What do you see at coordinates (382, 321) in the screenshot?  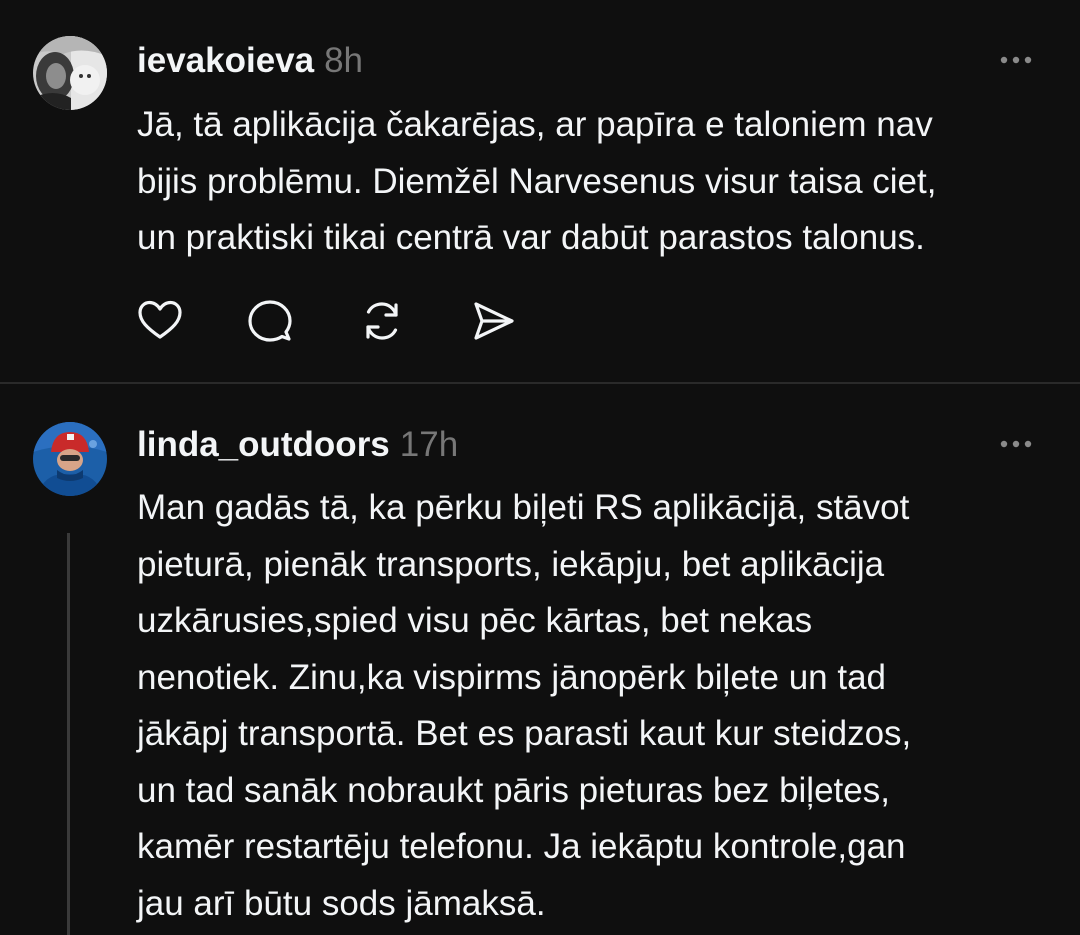 I see `repost-icon` at bounding box center [382, 321].